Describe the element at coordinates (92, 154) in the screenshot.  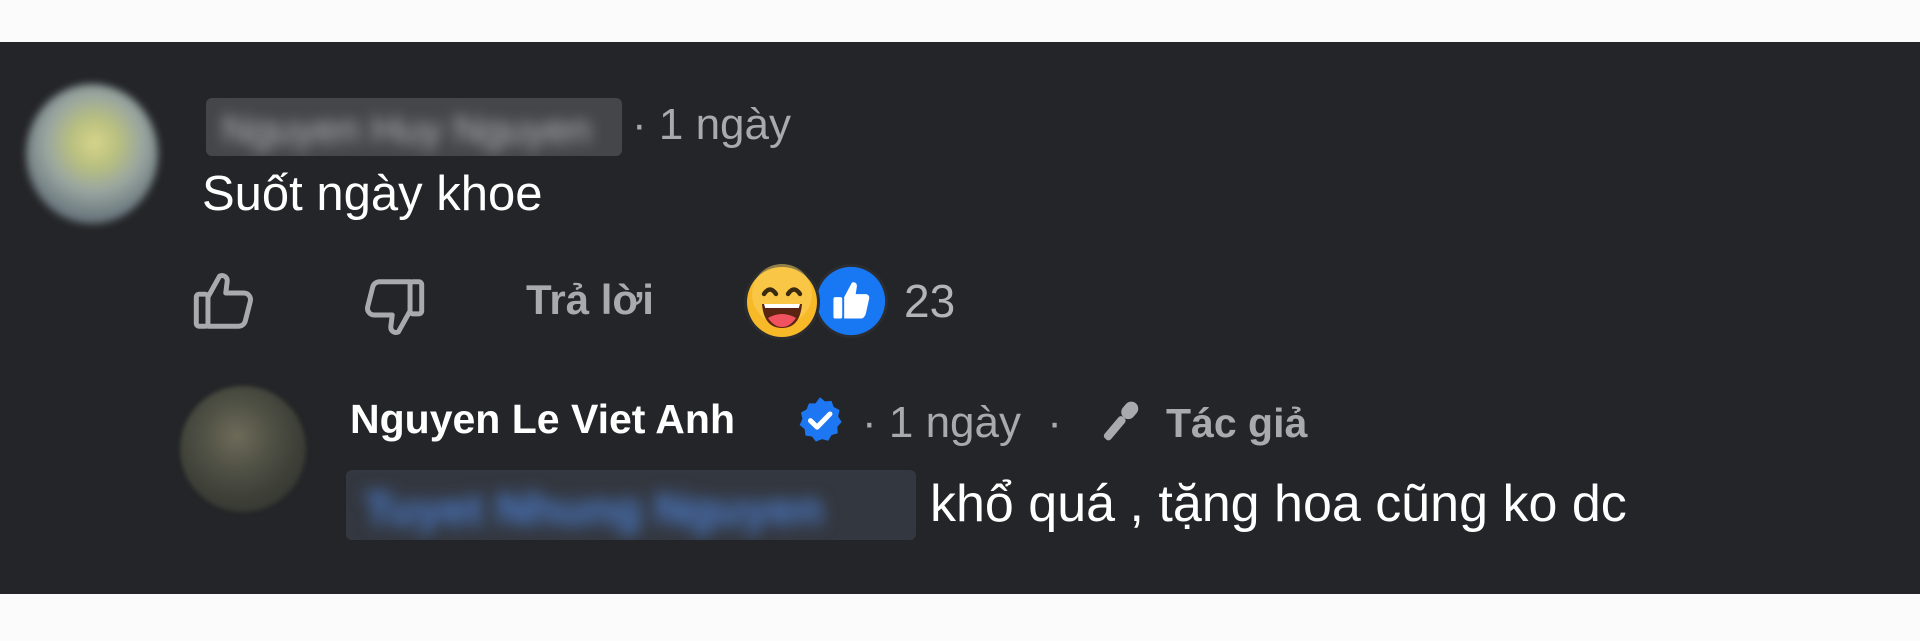
I see `commenter-avatar` at that location.